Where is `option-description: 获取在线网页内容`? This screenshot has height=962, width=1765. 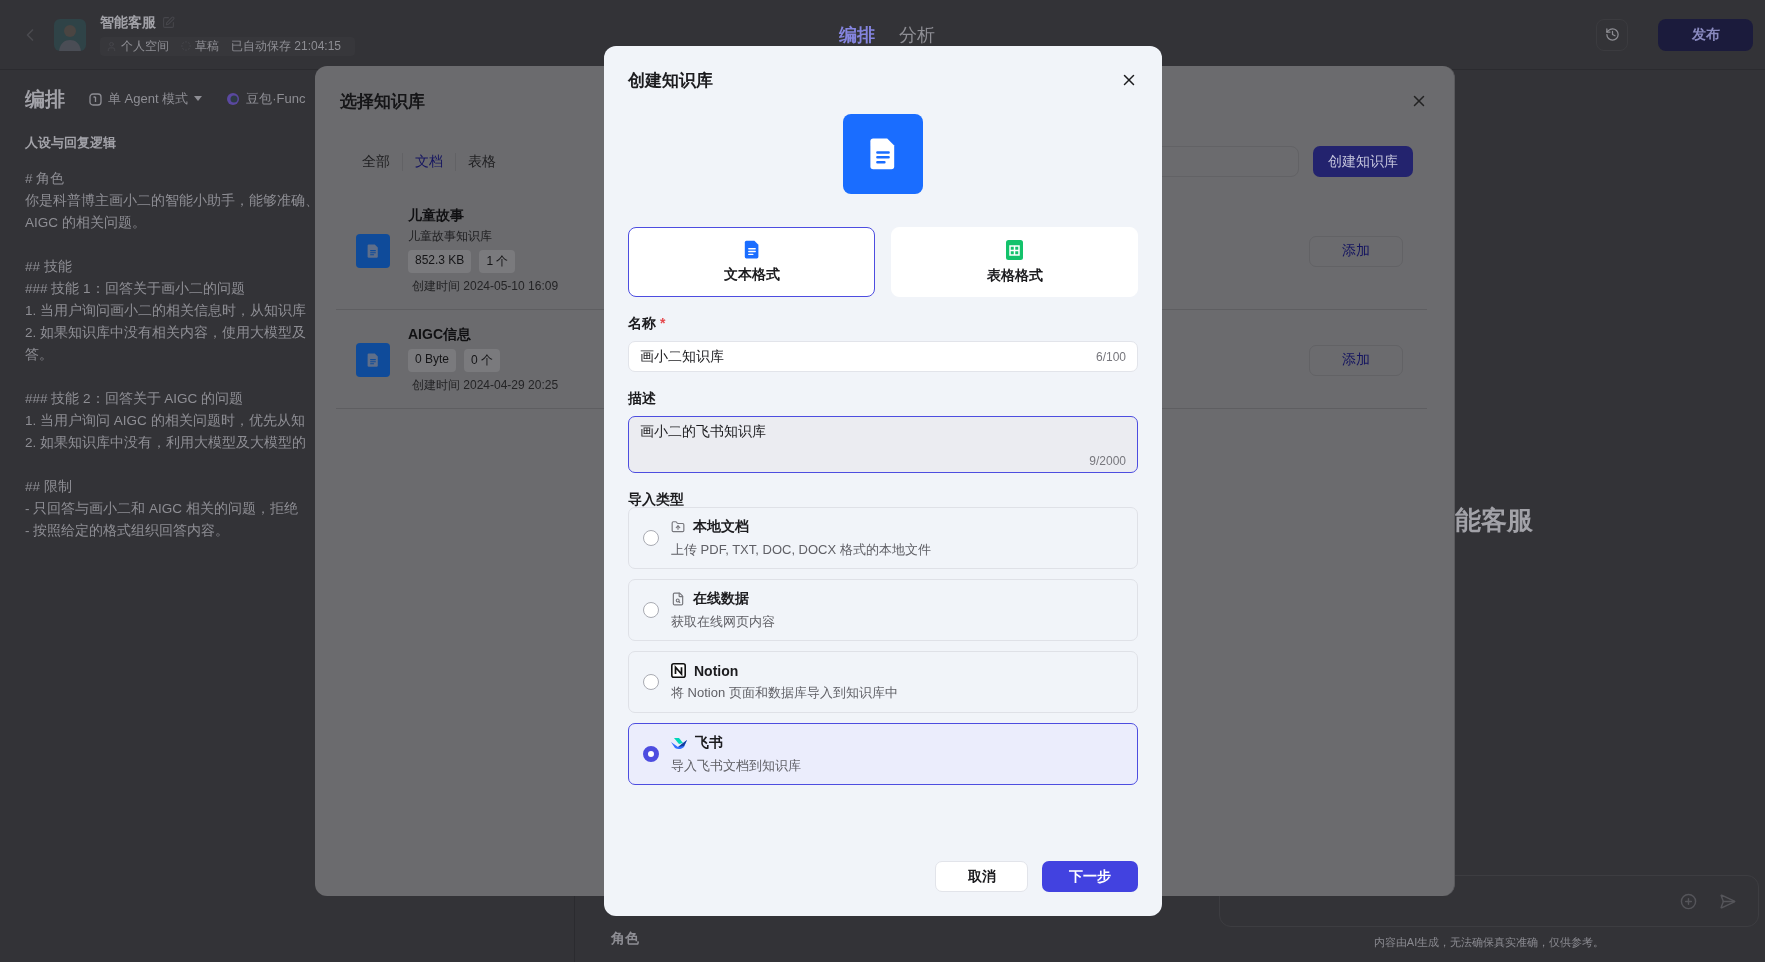
option-description: 获取在线网页内容 is located at coordinates (723, 621).